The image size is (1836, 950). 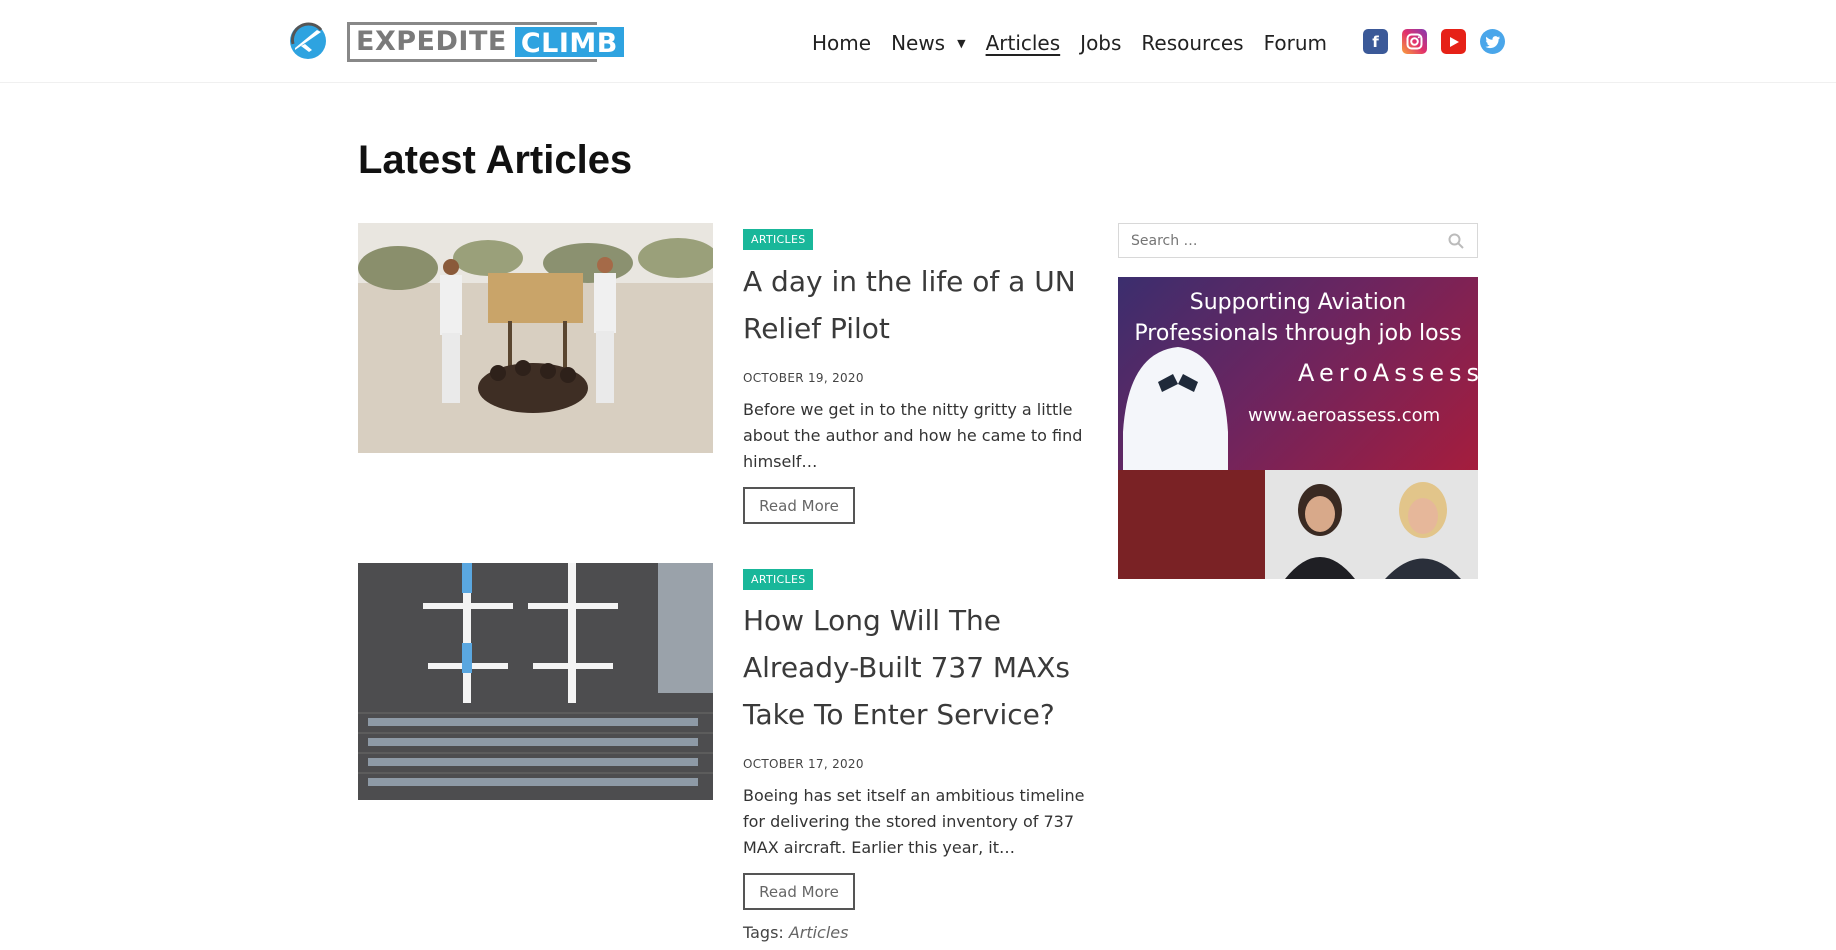 I want to click on nav-item-label: Forum, so click(x=1295, y=43).